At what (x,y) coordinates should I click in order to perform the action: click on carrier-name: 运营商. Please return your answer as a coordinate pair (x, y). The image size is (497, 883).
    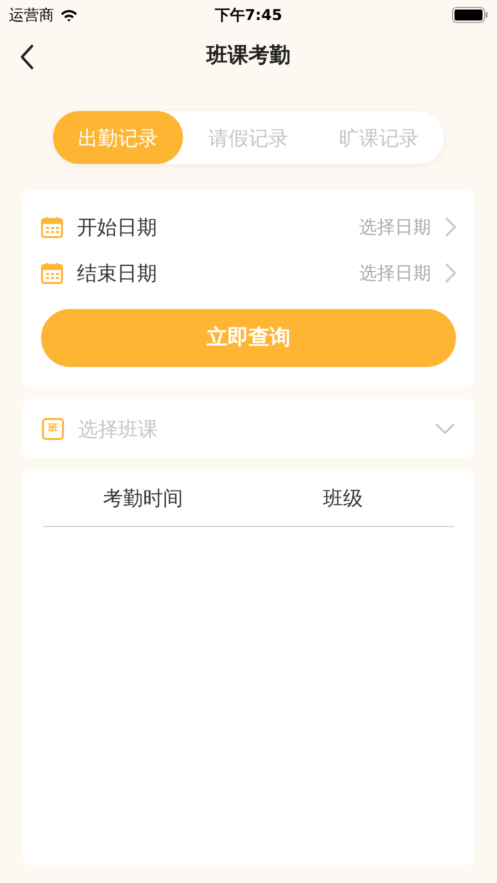
    Looking at the image, I should click on (31, 15).